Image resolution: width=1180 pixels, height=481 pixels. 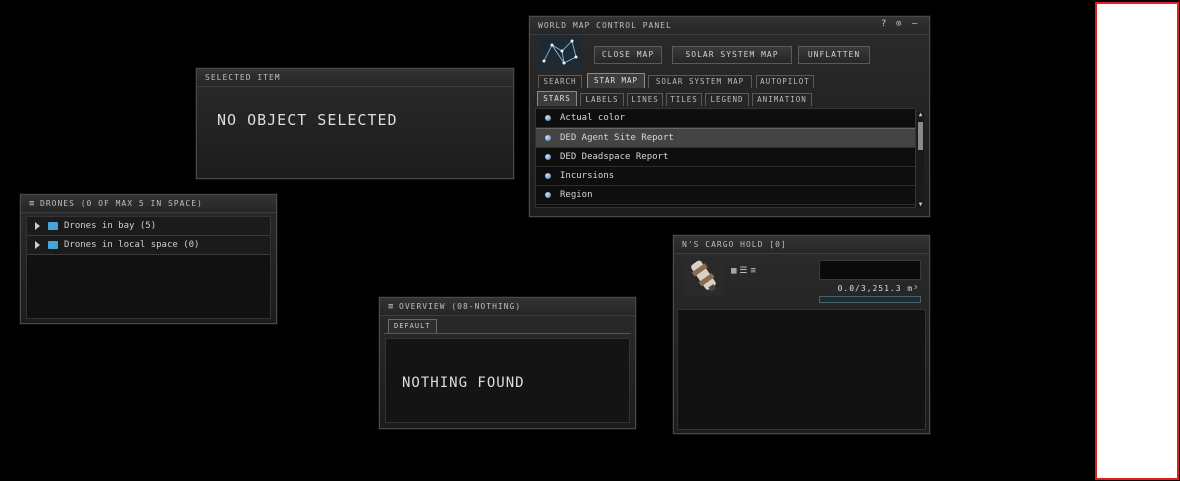 What do you see at coordinates (412, 326) in the screenshot?
I see `tab-default: DEFAULT` at bounding box center [412, 326].